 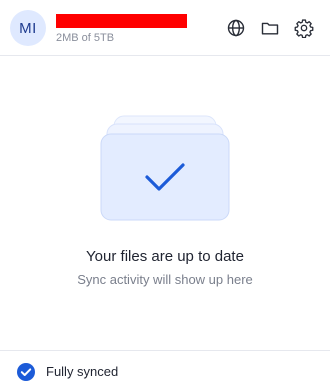 What do you see at coordinates (26, 372) in the screenshot?
I see `check-circle-icon` at bounding box center [26, 372].